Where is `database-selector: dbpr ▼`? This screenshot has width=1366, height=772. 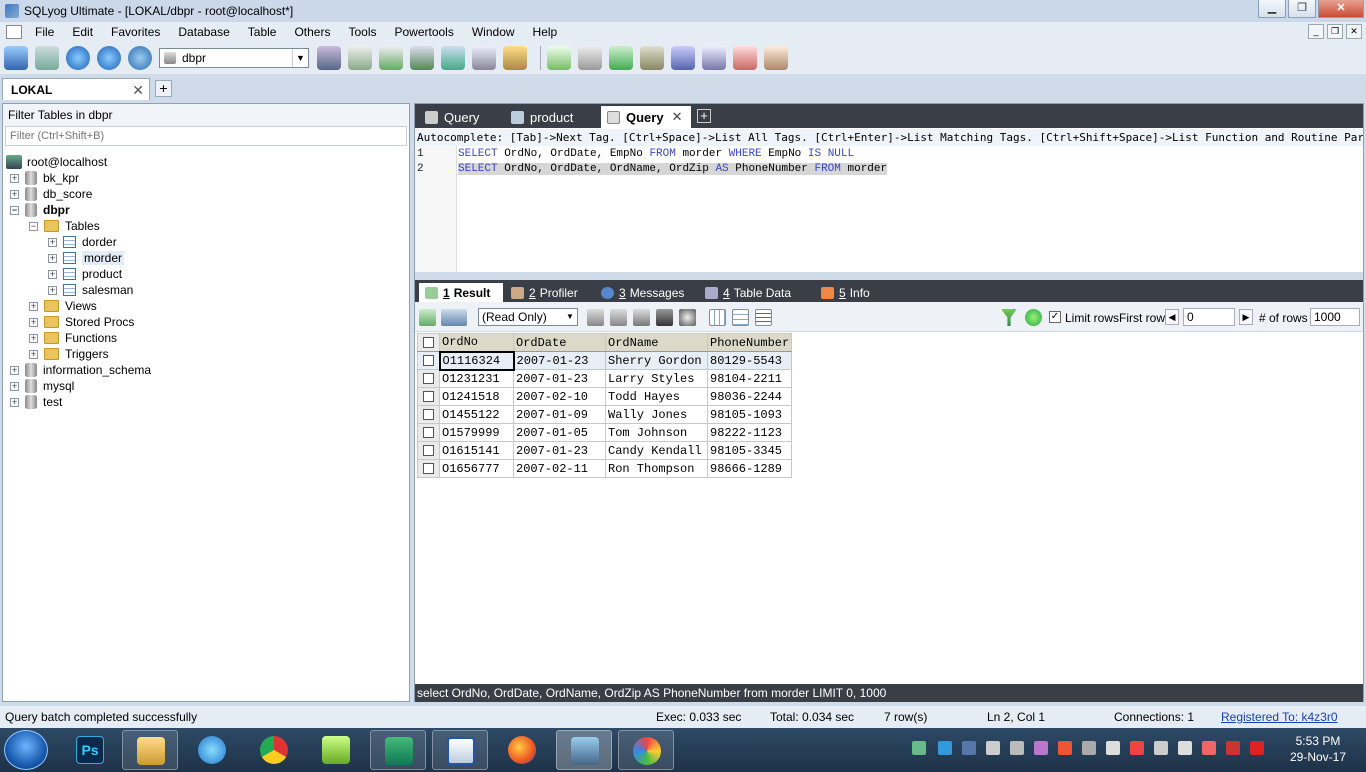 database-selector: dbpr ▼ is located at coordinates (234, 58).